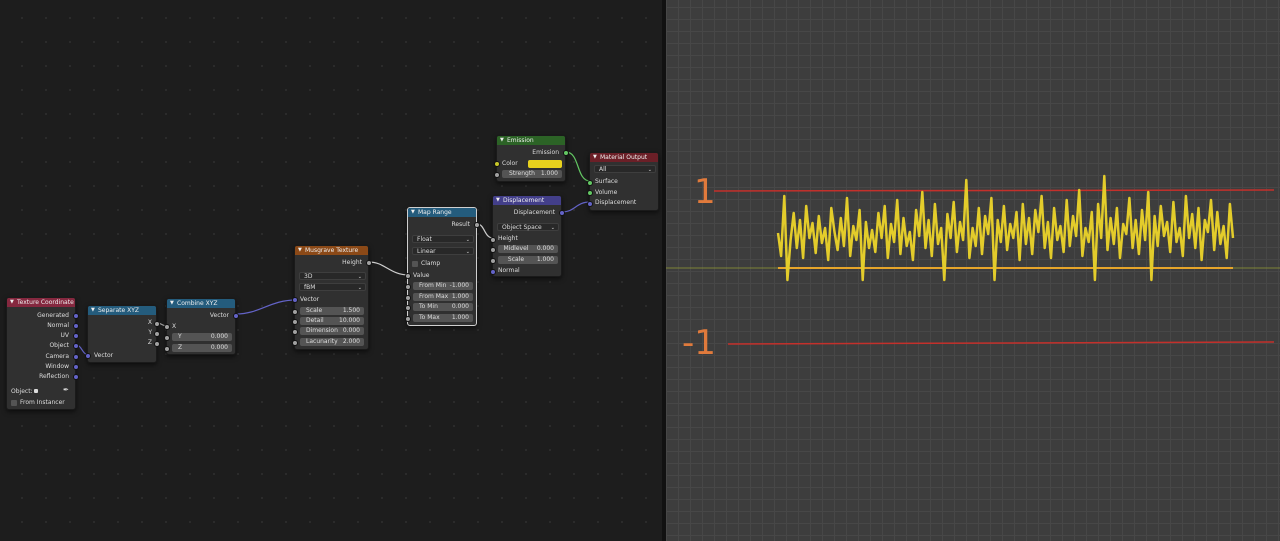 The width and height of the screenshot is (1280, 541). I want to click on socket-camera, so click(76, 357).